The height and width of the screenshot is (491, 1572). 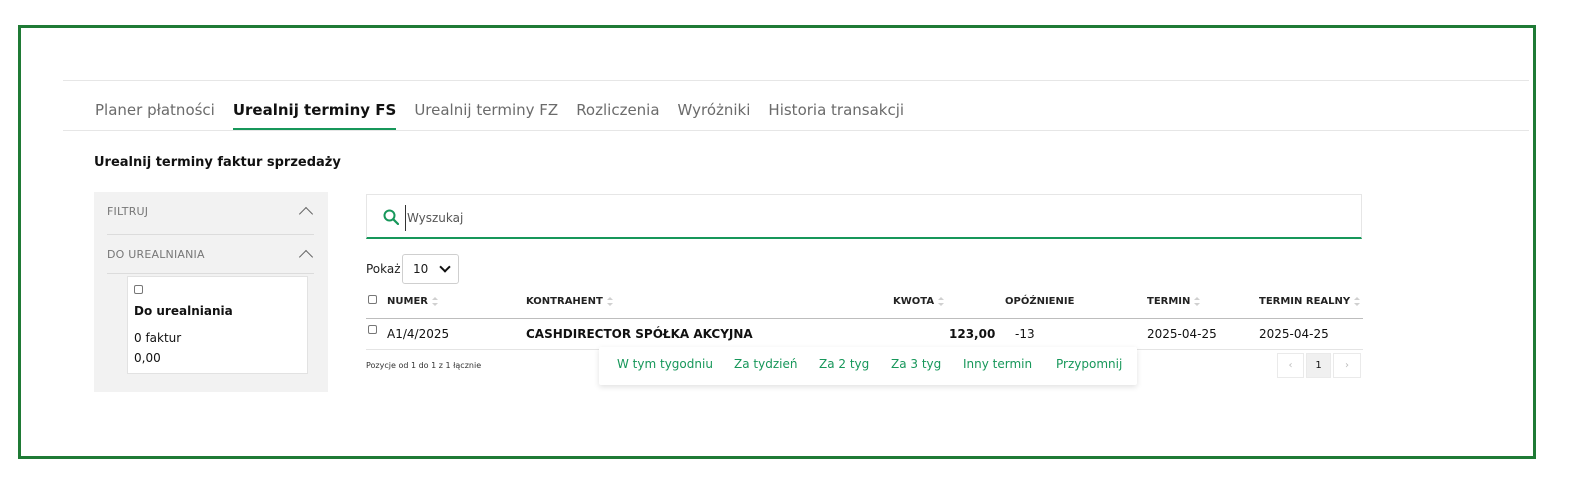 I want to click on table-summary: Pozycje od 1 do 1 z 1 łącznie, so click(x=424, y=365).